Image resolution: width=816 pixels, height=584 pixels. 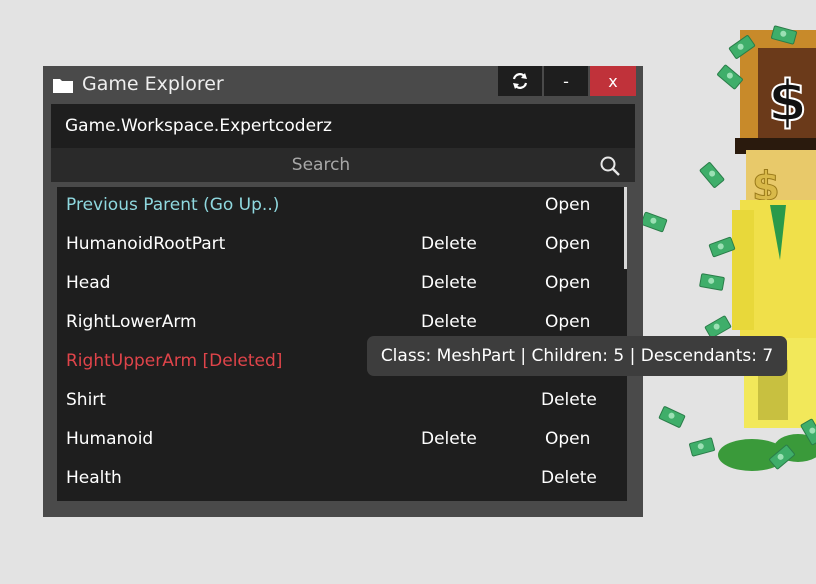 What do you see at coordinates (63, 86) in the screenshot?
I see `folder-icon` at bounding box center [63, 86].